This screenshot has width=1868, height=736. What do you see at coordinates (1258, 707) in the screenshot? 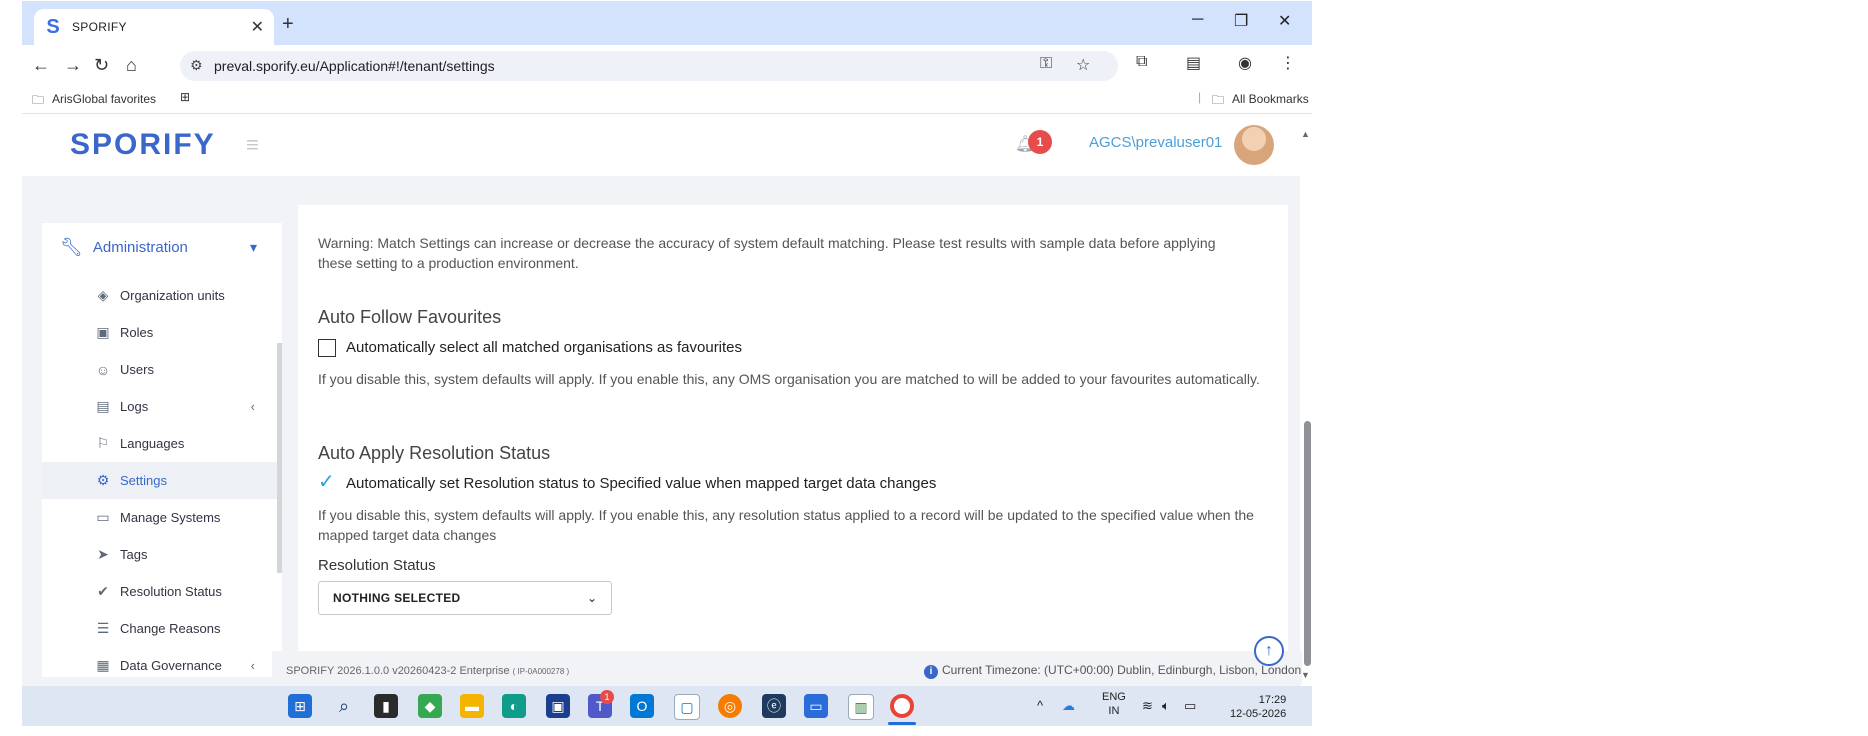
I see `taskbar-clock: 17:29 12-05-2026` at bounding box center [1258, 707].